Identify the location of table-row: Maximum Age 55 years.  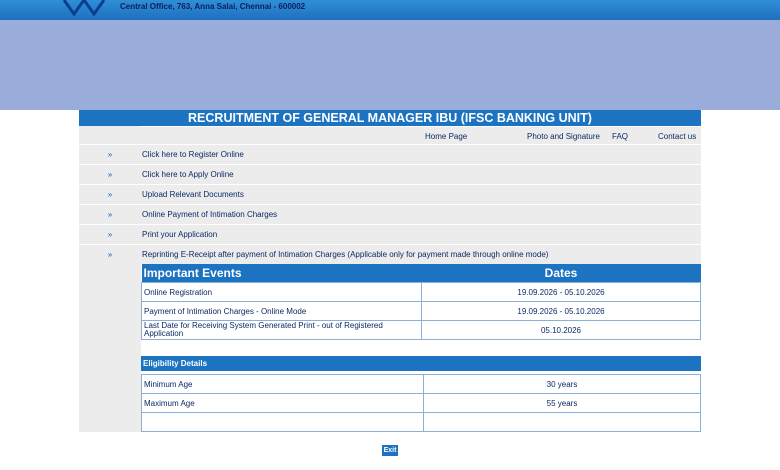
(421, 403).